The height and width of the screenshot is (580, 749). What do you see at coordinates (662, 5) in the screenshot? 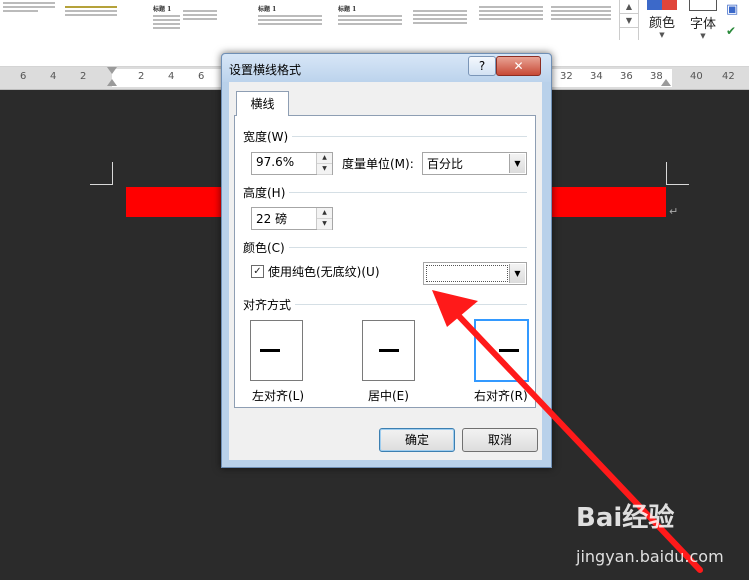
I see `colors-icon` at bounding box center [662, 5].